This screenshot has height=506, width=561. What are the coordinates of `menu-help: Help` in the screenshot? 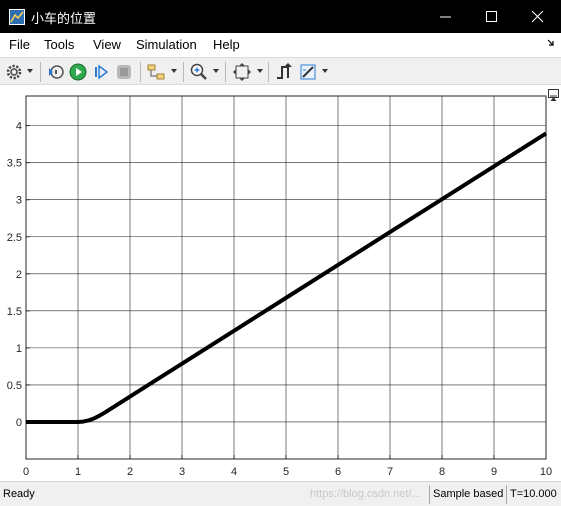 It's located at (226, 44).